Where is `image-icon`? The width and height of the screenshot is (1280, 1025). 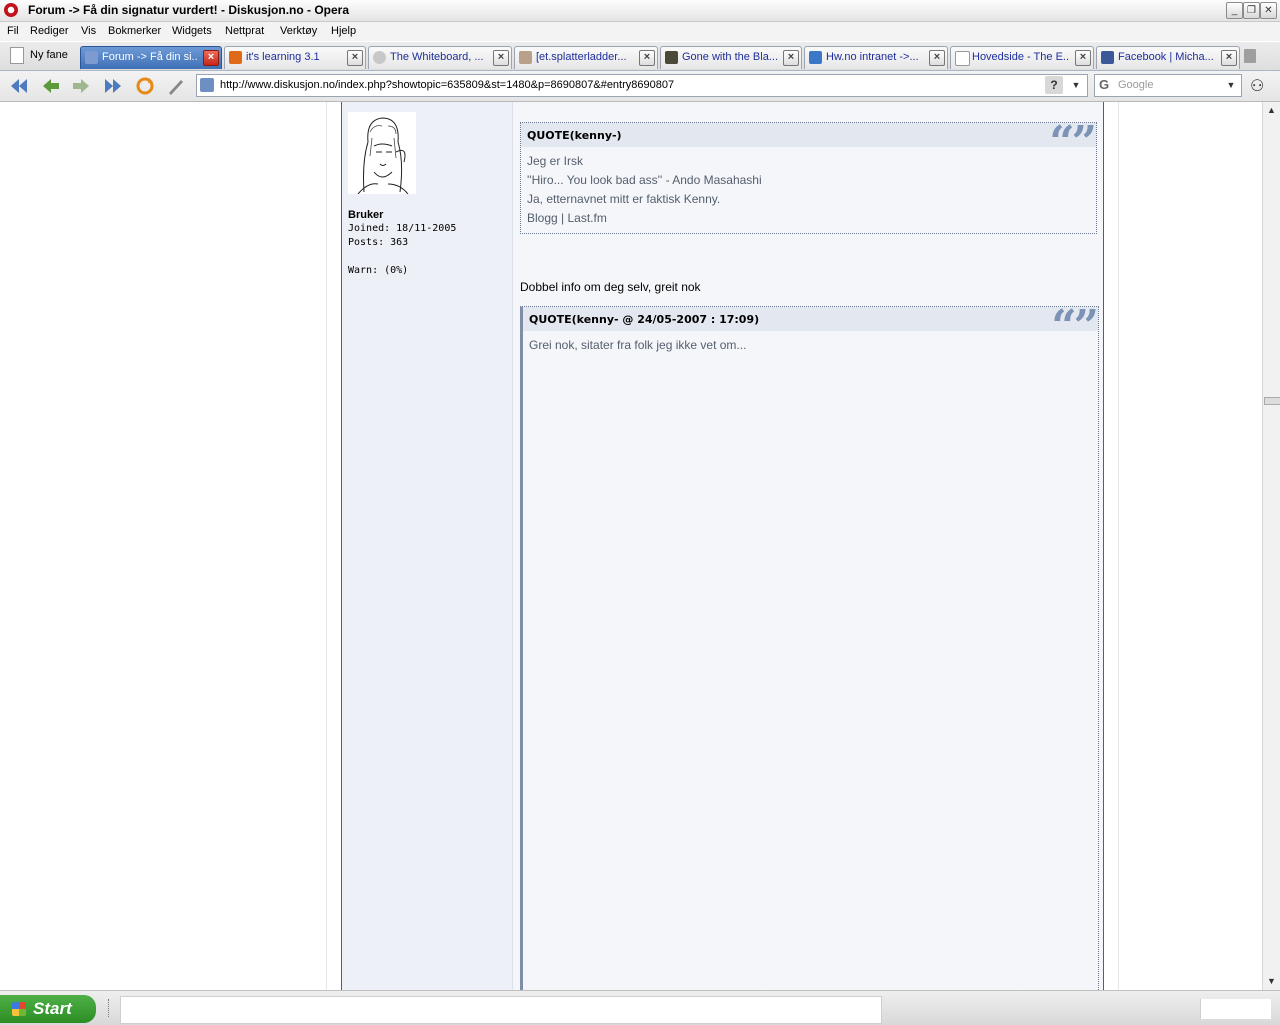
image-icon is located at coordinates (671, 57).